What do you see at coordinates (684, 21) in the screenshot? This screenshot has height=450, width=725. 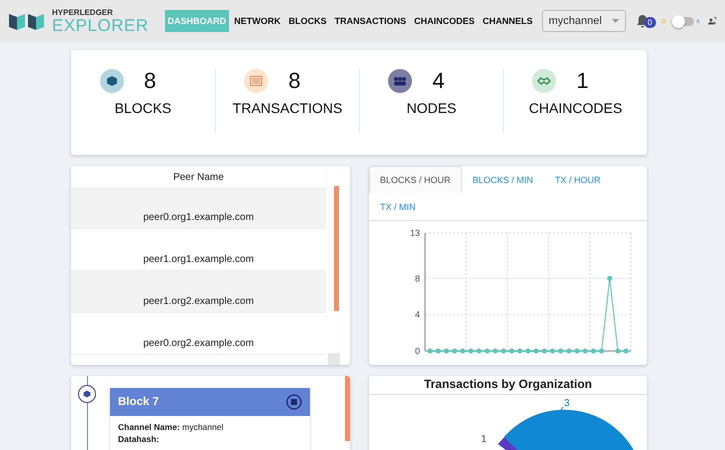 I see `theme-toggle` at bounding box center [684, 21].